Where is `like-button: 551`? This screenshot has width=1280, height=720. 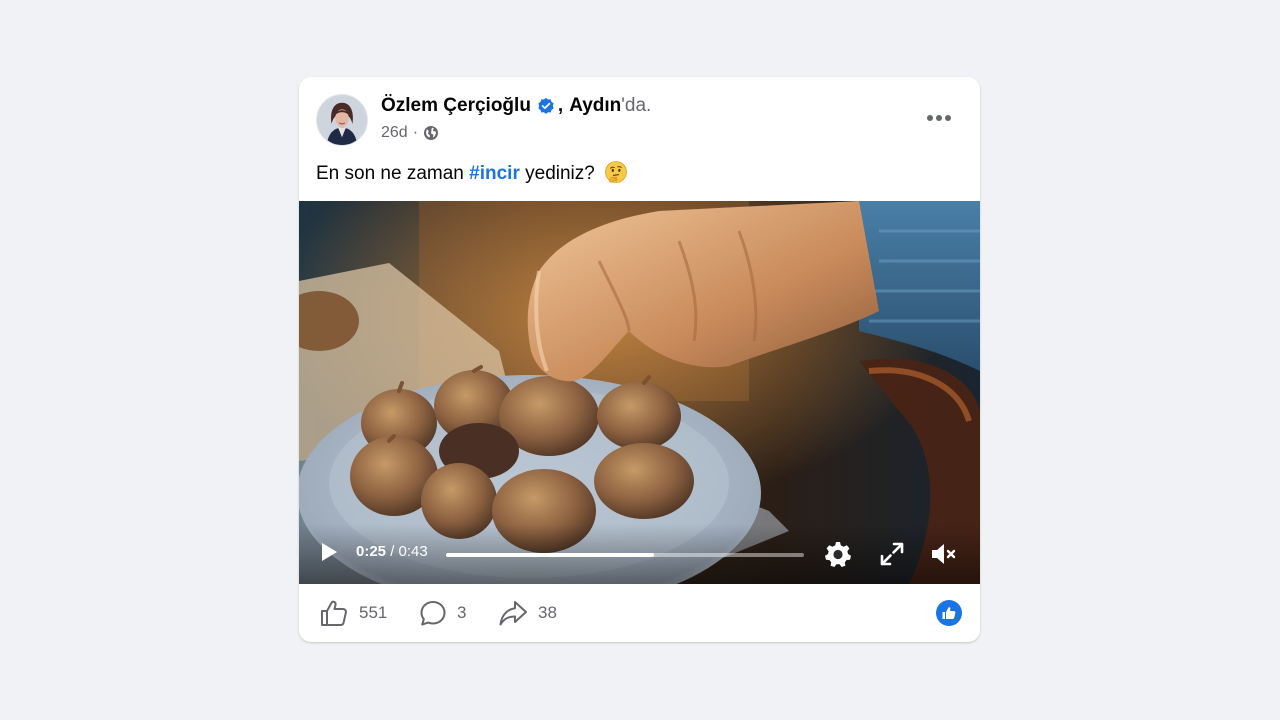 like-button: 551 is located at coordinates (353, 613).